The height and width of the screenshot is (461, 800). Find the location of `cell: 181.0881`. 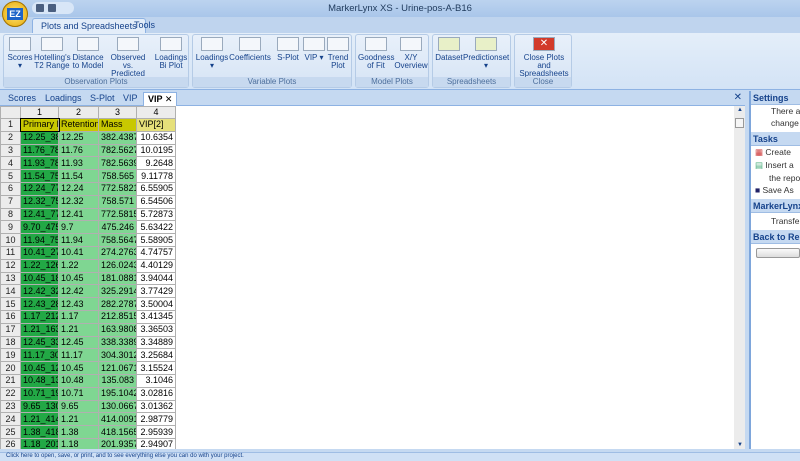

cell: 181.0881 is located at coordinates (117, 278).